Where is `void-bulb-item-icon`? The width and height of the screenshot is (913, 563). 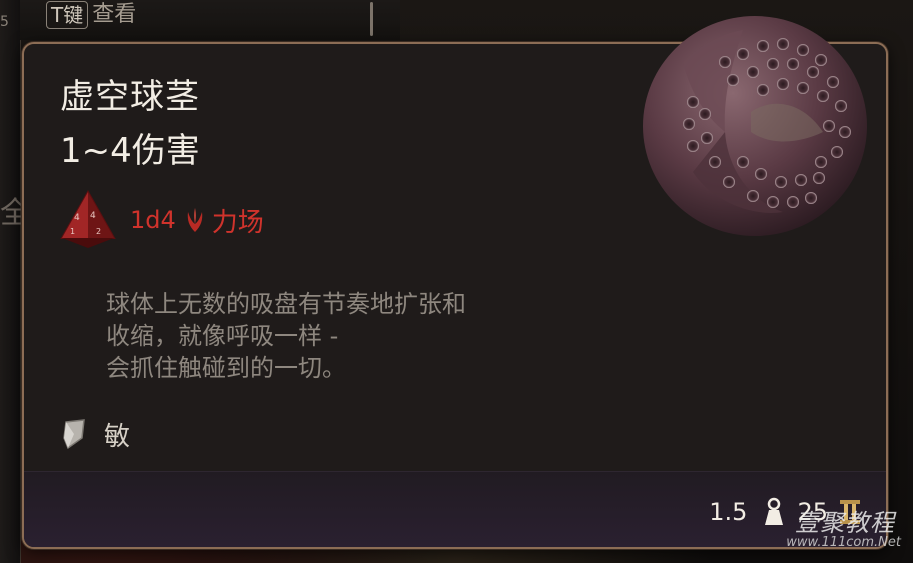 void-bulb-item-icon is located at coordinates (755, 126).